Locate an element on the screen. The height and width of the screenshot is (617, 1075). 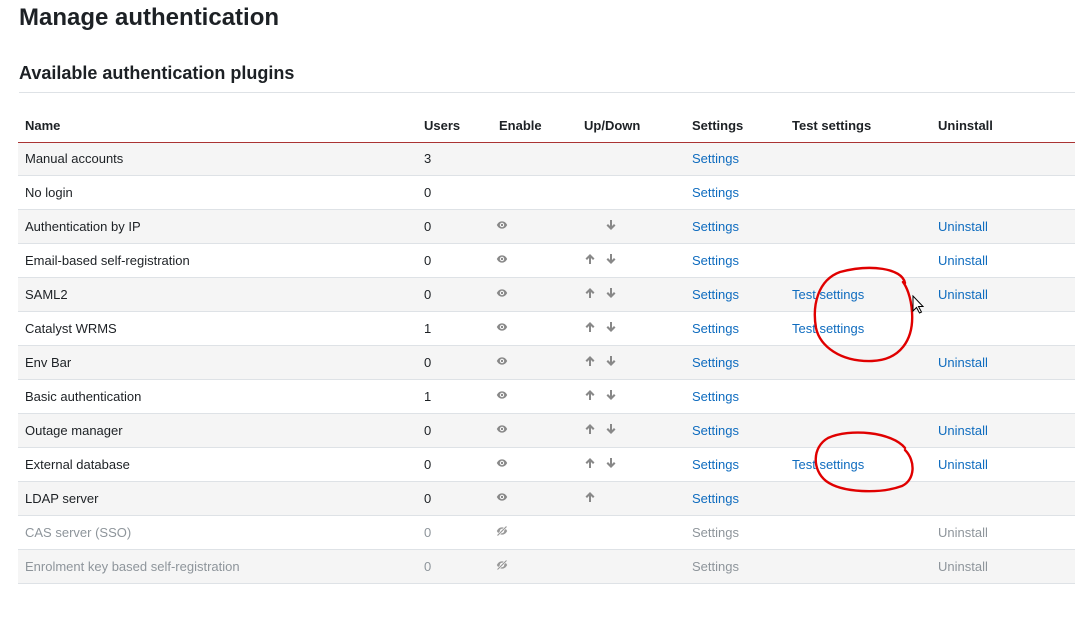
plugin-name: SAML2 is located at coordinates (217, 293).